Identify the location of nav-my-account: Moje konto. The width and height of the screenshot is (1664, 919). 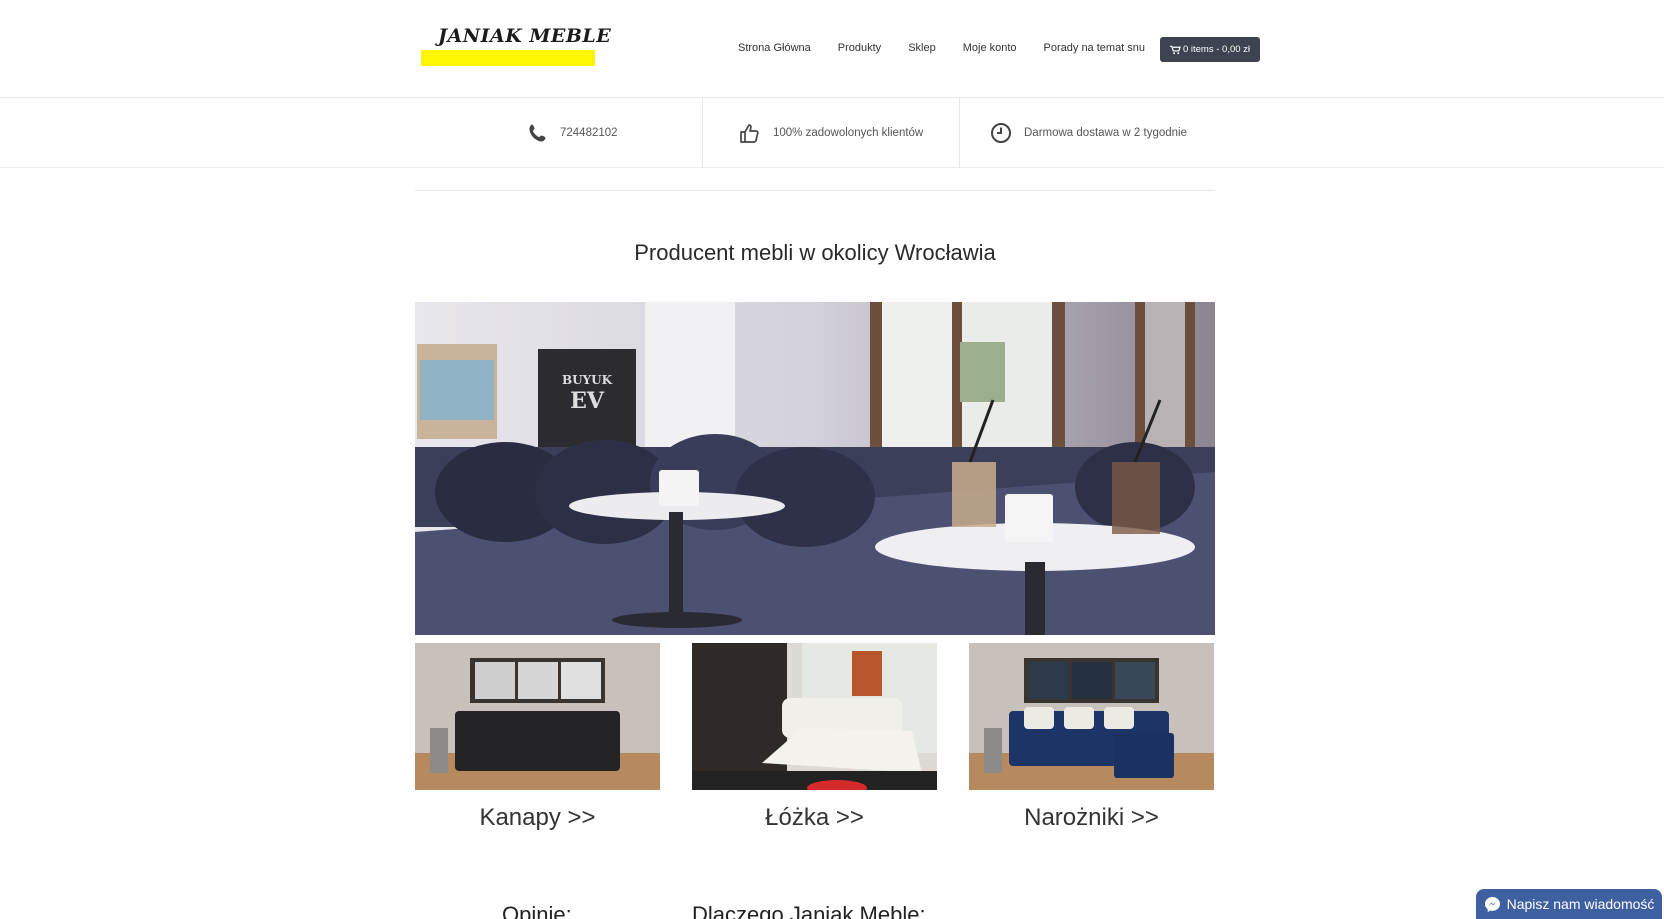
(990, 48).